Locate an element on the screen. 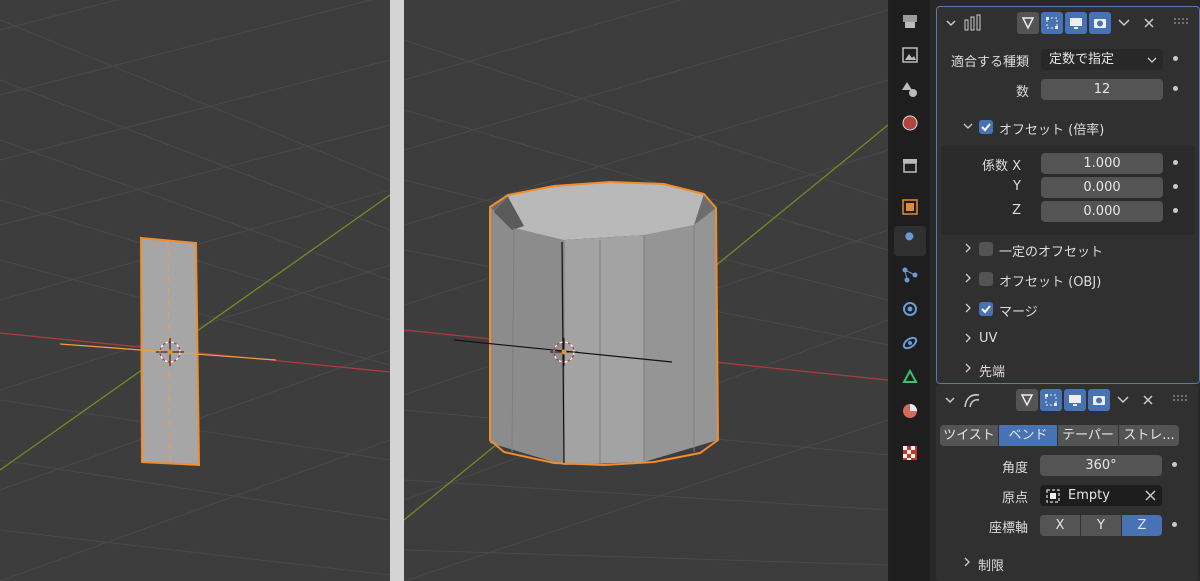 The width and height of the screenshot is (1200, 581). viewport-divider is located at coordinates (397, 290).